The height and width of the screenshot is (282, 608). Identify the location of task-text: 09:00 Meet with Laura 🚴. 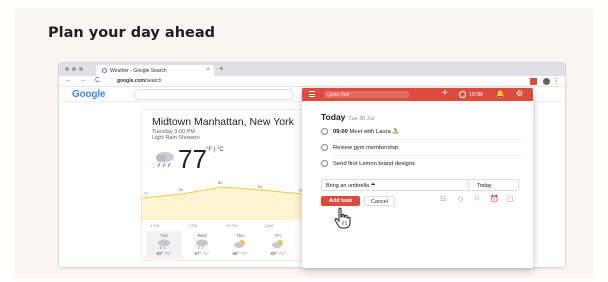
(366, 132).